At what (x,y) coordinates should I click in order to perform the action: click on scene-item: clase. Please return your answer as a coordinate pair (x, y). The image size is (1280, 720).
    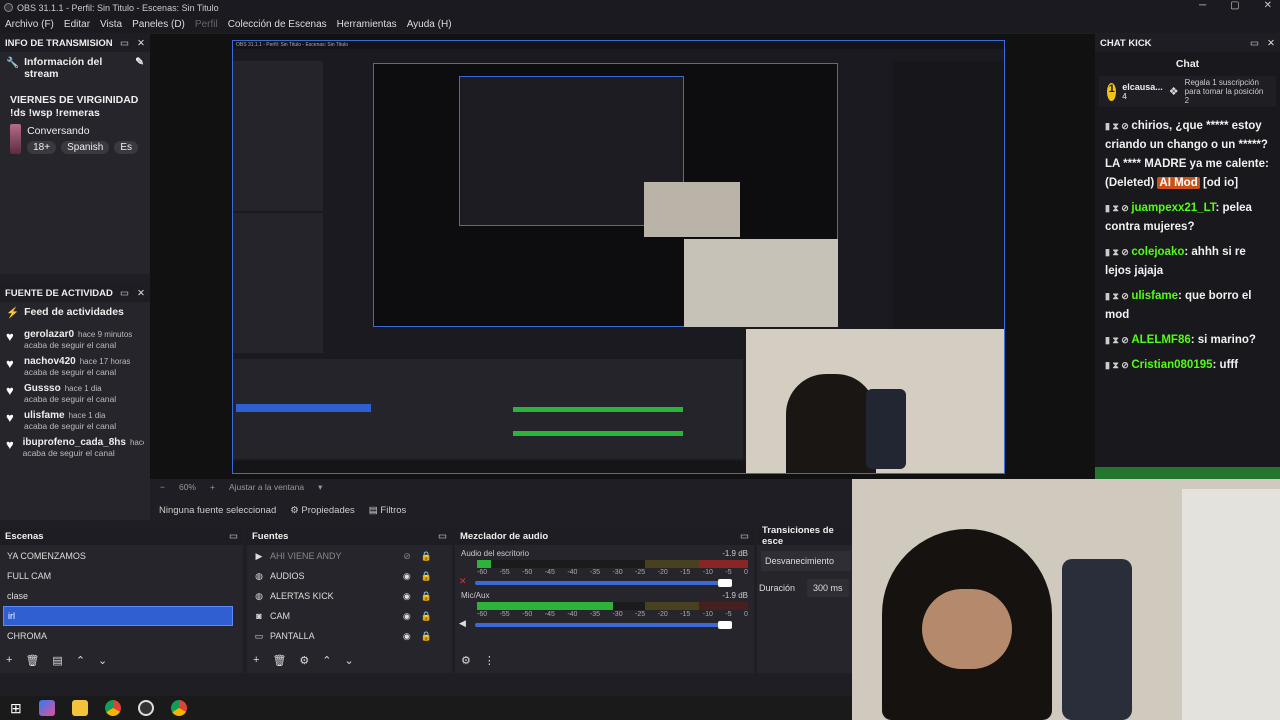
    Looking at the image, I should click on (121, 596).